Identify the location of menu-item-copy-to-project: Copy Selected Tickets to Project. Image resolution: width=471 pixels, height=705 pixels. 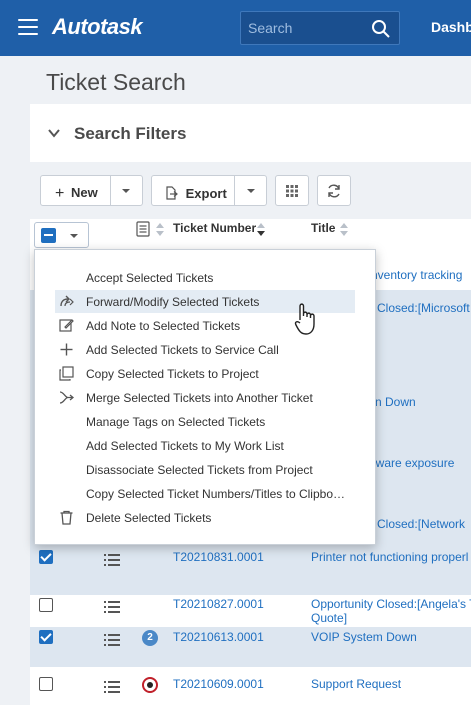
(205, 373).